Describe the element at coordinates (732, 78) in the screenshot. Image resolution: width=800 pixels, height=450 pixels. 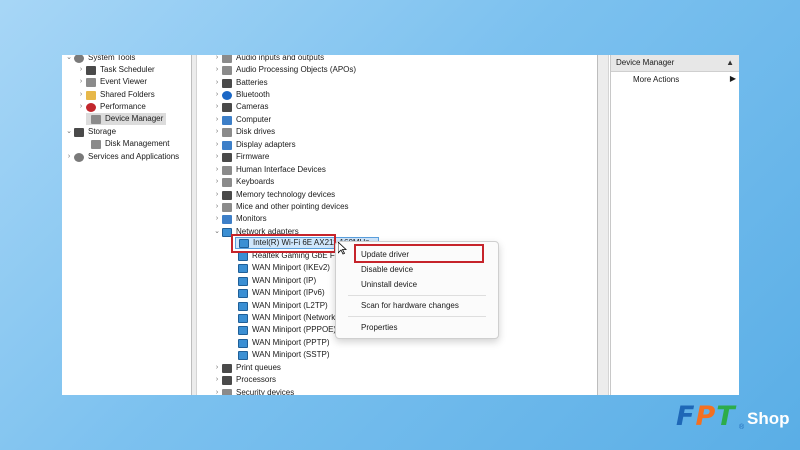
I see `submenu-arrow-icon: ▶` at that location.